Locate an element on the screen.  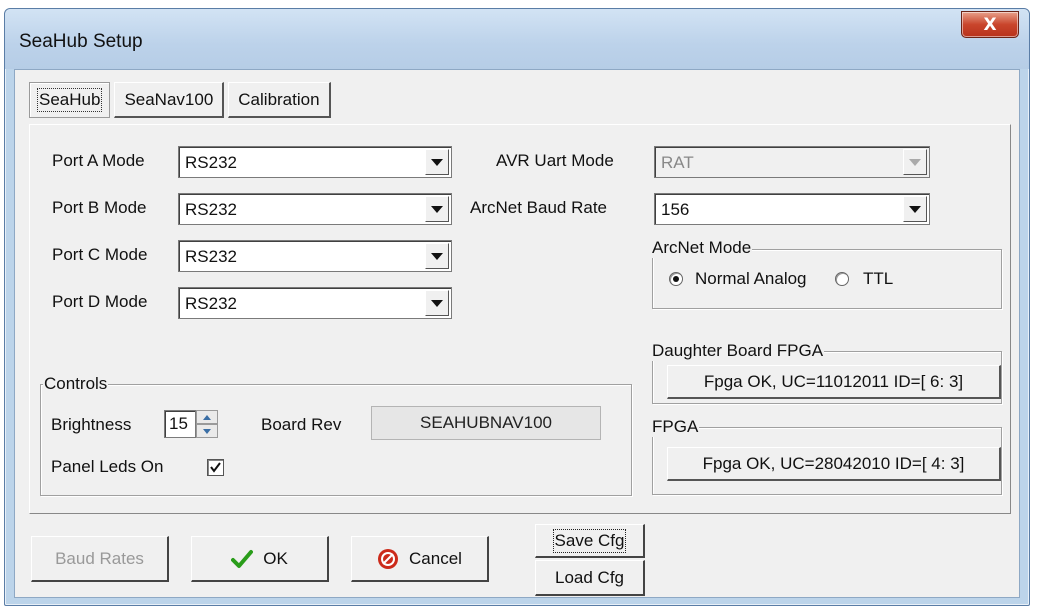
daughter-fpga-status-button: Fpga OK, UC=11012011 ID=[ 6: 3] is located at coordinates (834, 382).